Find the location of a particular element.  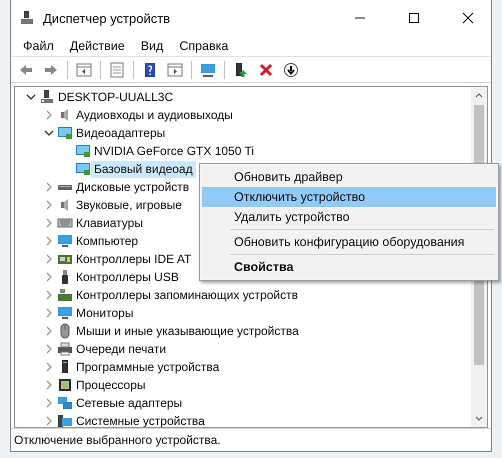

tree-item: Мыши и иные указывающие устройства is located at coordinates (187, 331).